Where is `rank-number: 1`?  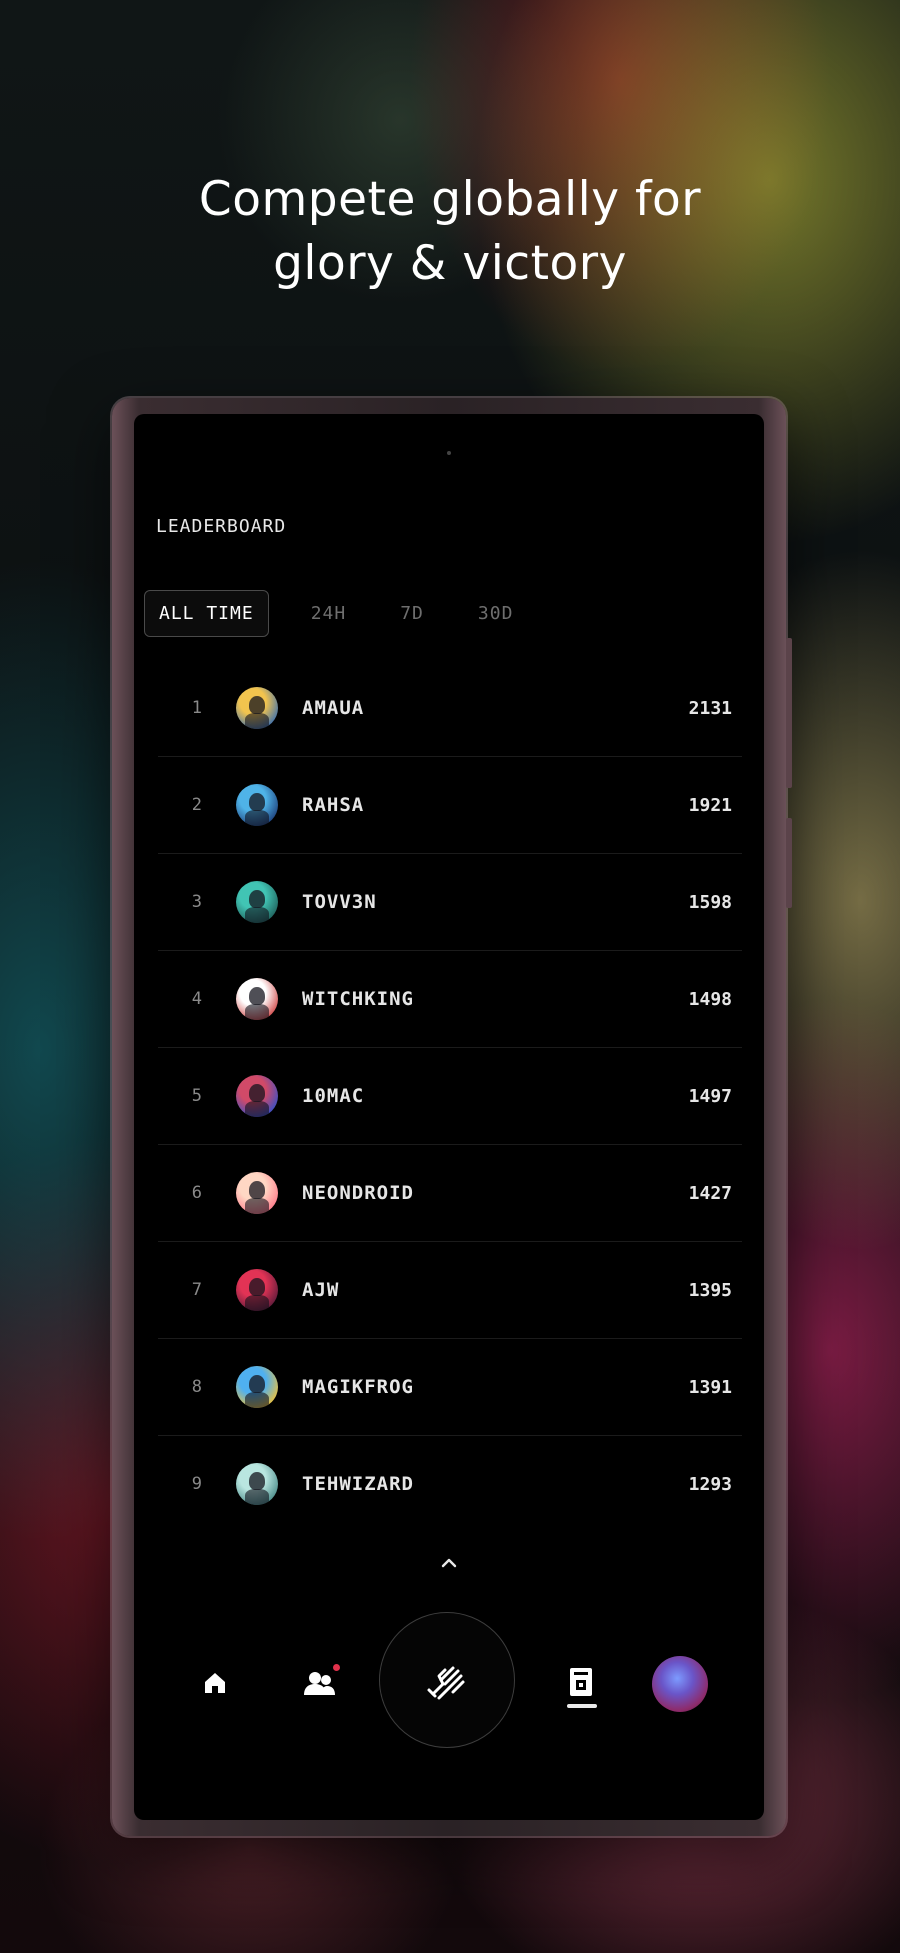 rank-number: 1 is located at coordinates (196, 708).